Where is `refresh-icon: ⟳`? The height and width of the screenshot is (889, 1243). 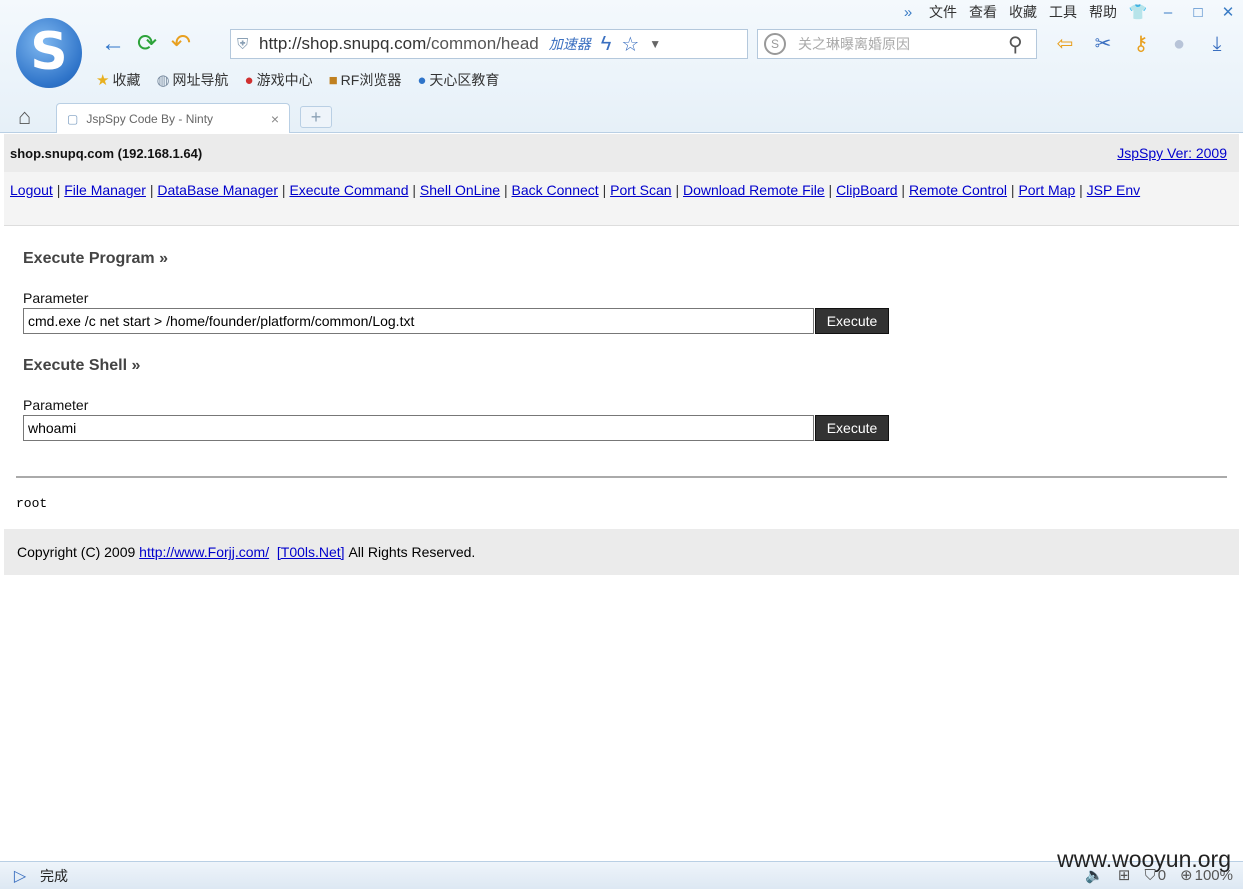 refresh-icon: ⟳ is located at coordinates (147, 44).